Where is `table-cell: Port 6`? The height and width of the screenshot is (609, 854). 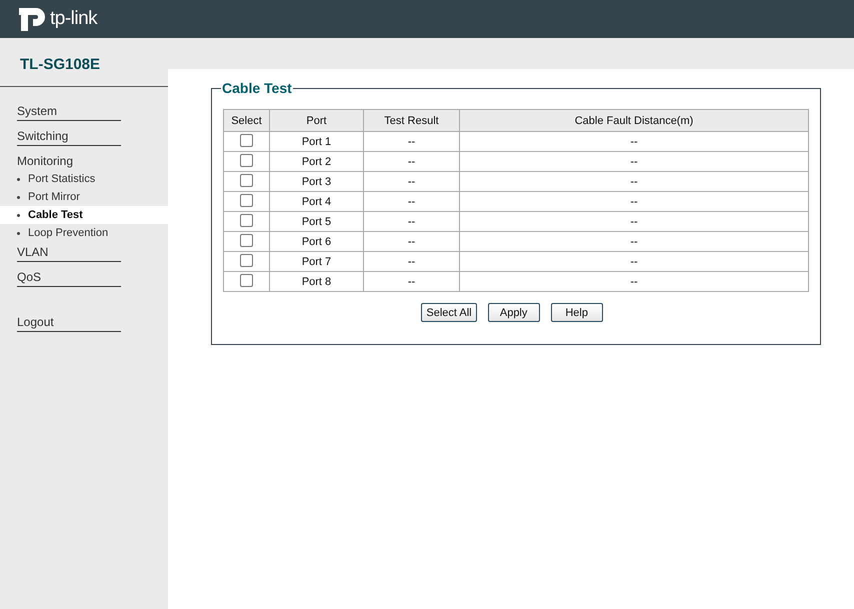
table-cell: Port 6 is located at coordinates (317, 242).